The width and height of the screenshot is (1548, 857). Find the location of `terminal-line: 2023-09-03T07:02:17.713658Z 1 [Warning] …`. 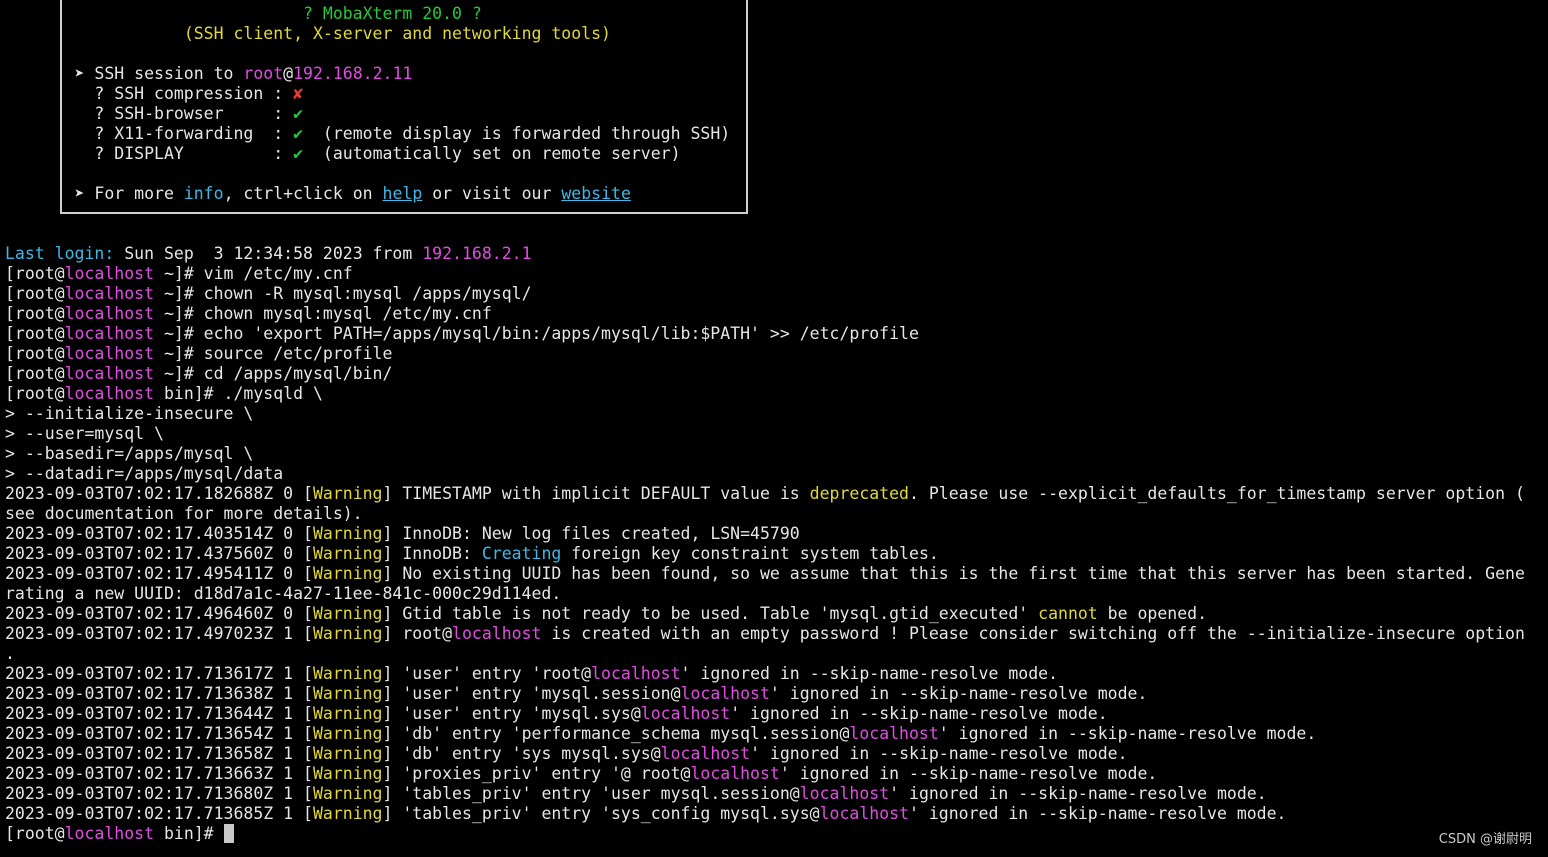

terminal-line: 2023-09-03T07:02:17.713658Z 1 [Warning] … is located at coordinates (775, 754).